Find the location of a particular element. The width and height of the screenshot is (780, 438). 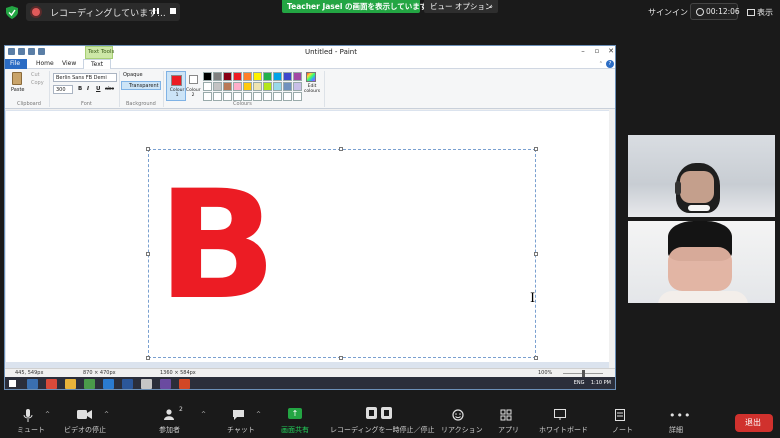

participants-options-chevron-icon: ^ is located at coordinates (203, 414).